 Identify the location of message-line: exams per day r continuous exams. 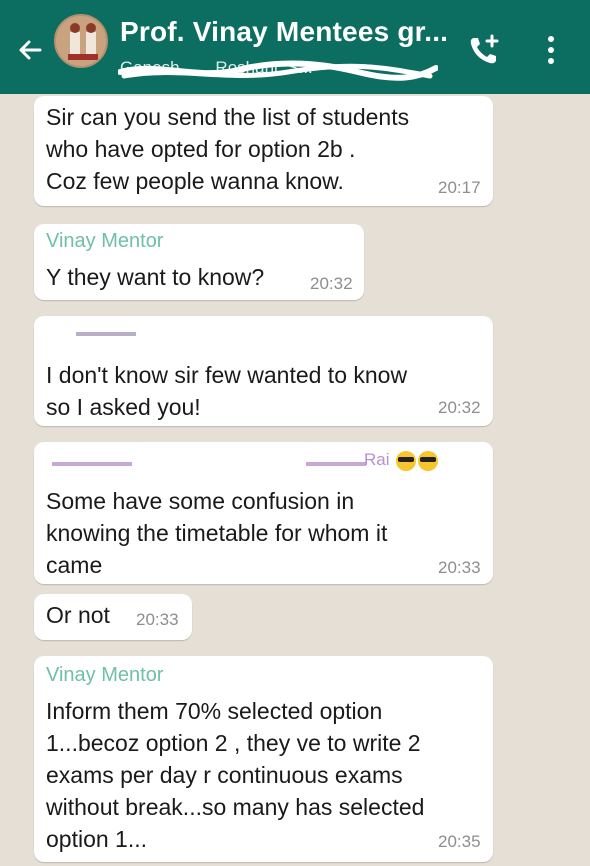
(224, 775).